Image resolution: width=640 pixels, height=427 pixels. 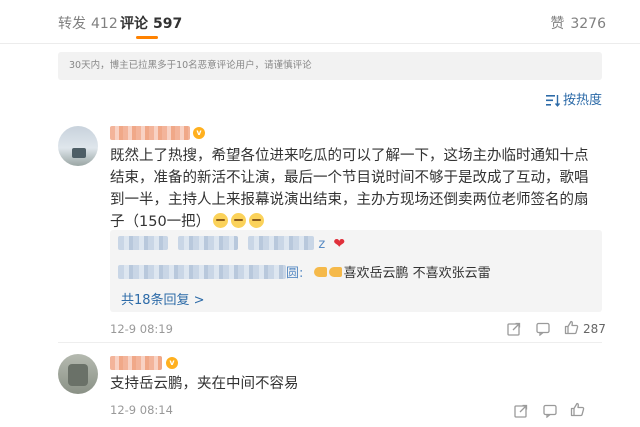 I want to click on heart-icon: ❤, so click(x=339, y=244).